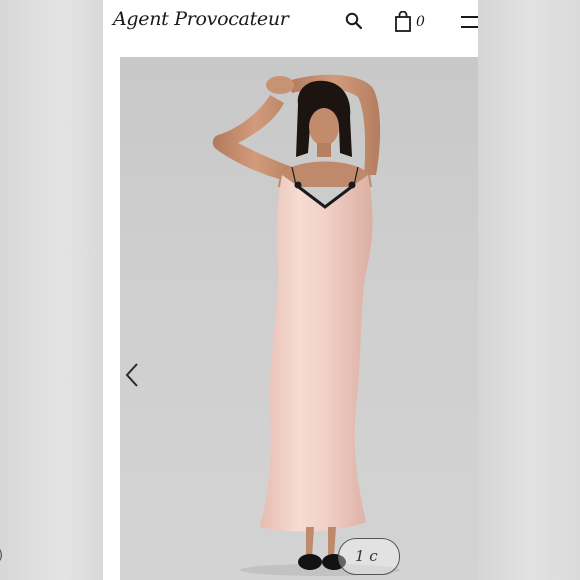  Describe the element at coordinates (406, 22) in the screenshot. I see `shopping-bag-icon` at that location.